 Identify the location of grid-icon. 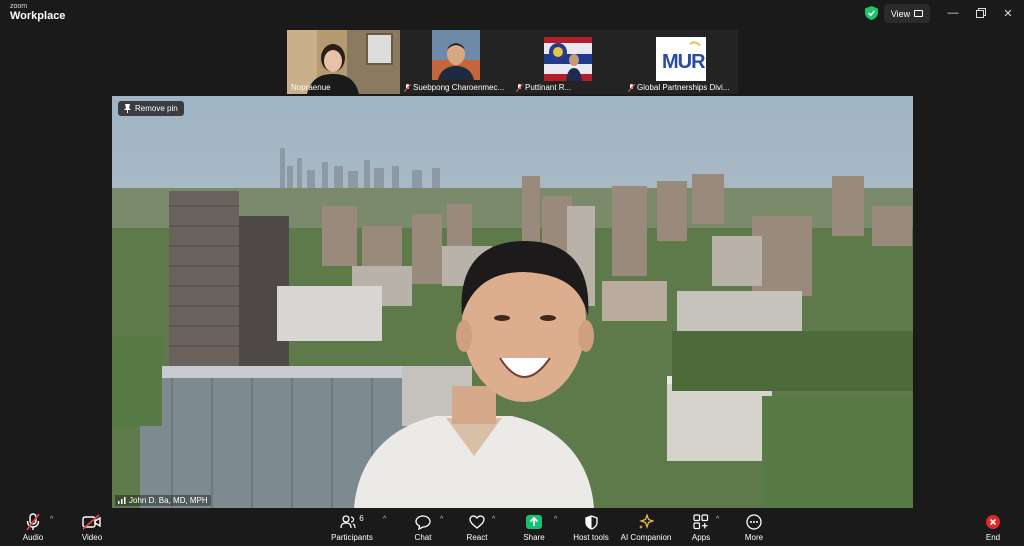
(919, 13).